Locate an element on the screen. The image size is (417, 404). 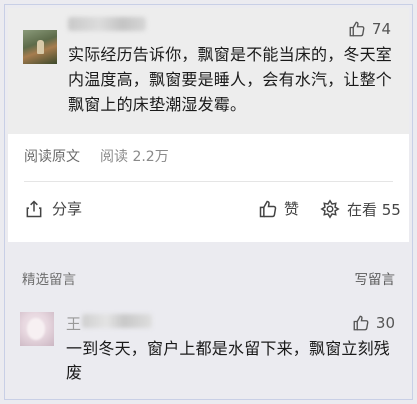
share-button: 分享 is located at coordinates (53, 208).